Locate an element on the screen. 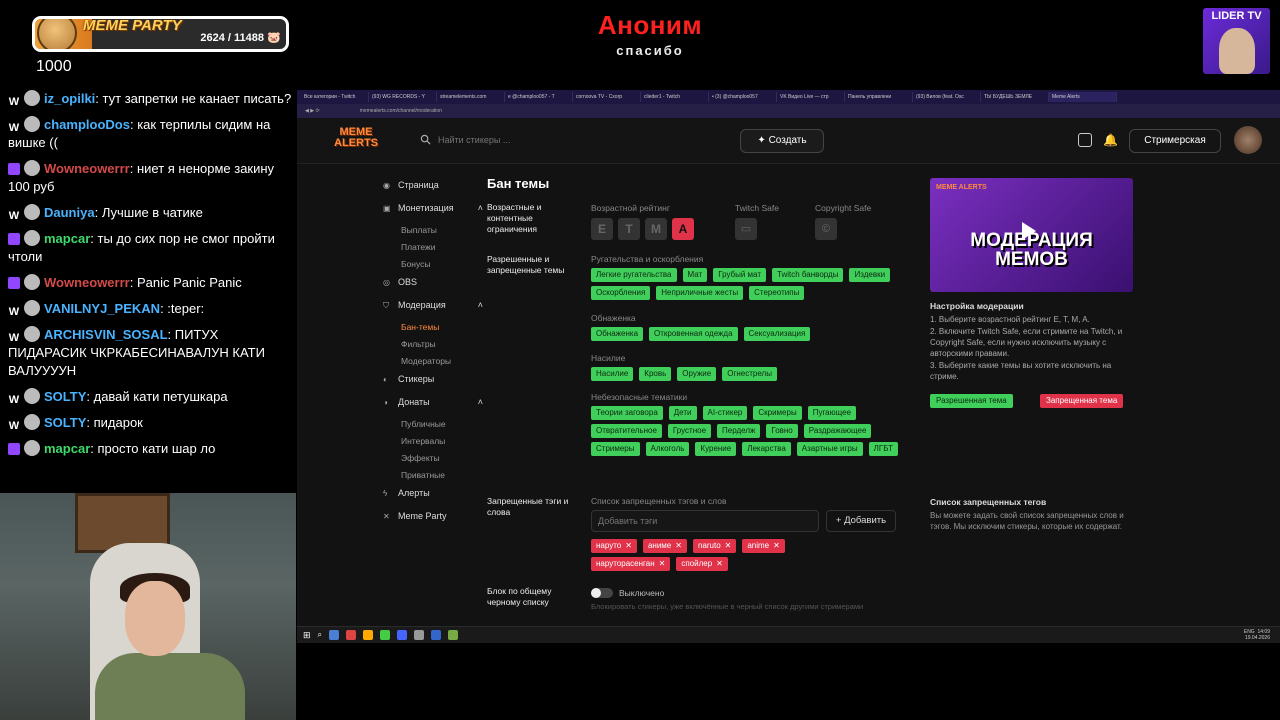 Image resolution: width=1280 pixels, height=720 pixels. rating-button: M is located at coordinates (656, 229).